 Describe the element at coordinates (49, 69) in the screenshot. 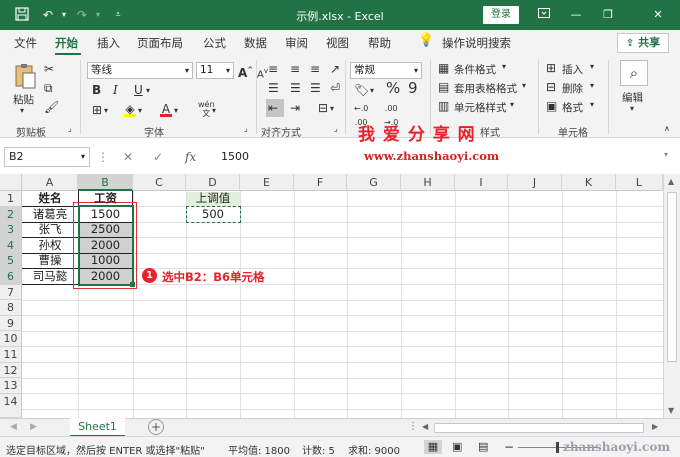

I see `cut-icon: ✂` at that location.